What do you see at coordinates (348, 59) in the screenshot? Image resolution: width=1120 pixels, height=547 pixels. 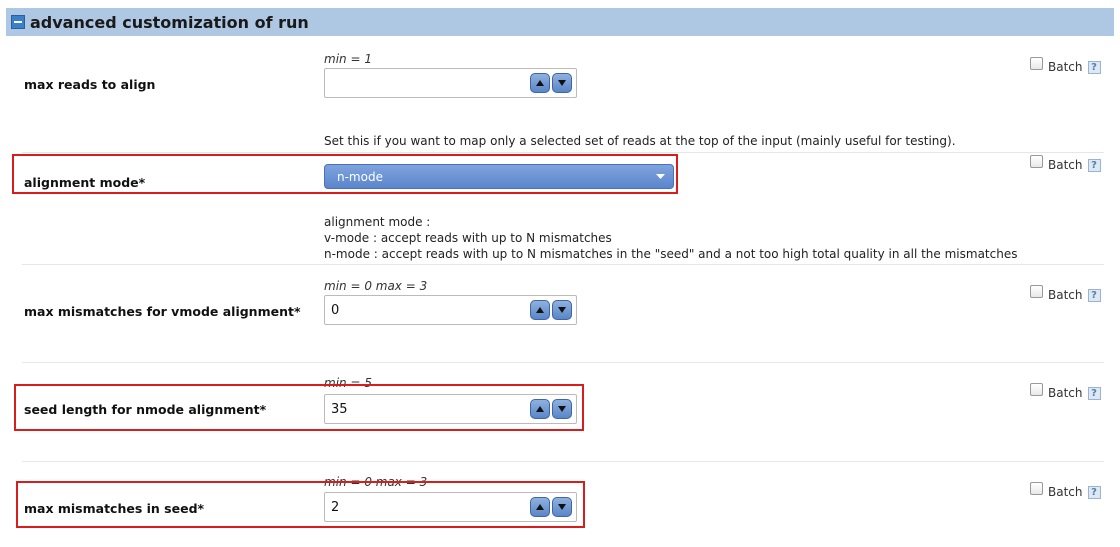 I see `max-reads-hint: min = 1` at bounding box center [348, 59].